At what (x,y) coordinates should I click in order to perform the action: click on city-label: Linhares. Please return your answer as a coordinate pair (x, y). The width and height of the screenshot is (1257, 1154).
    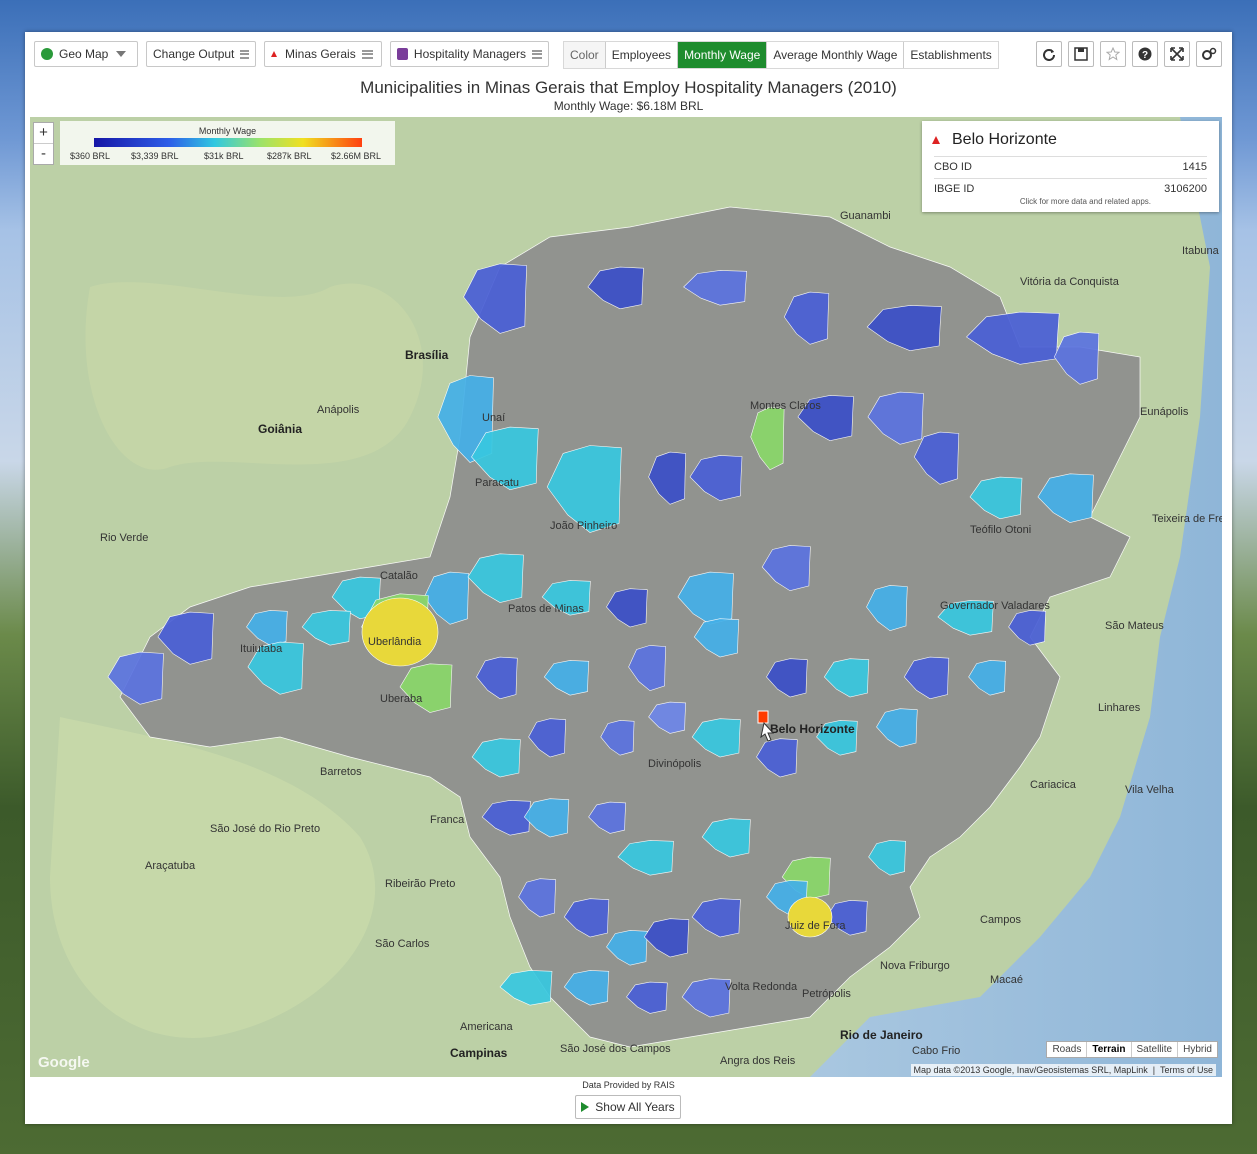
    Looking at the image, I should click on (1119, 708).